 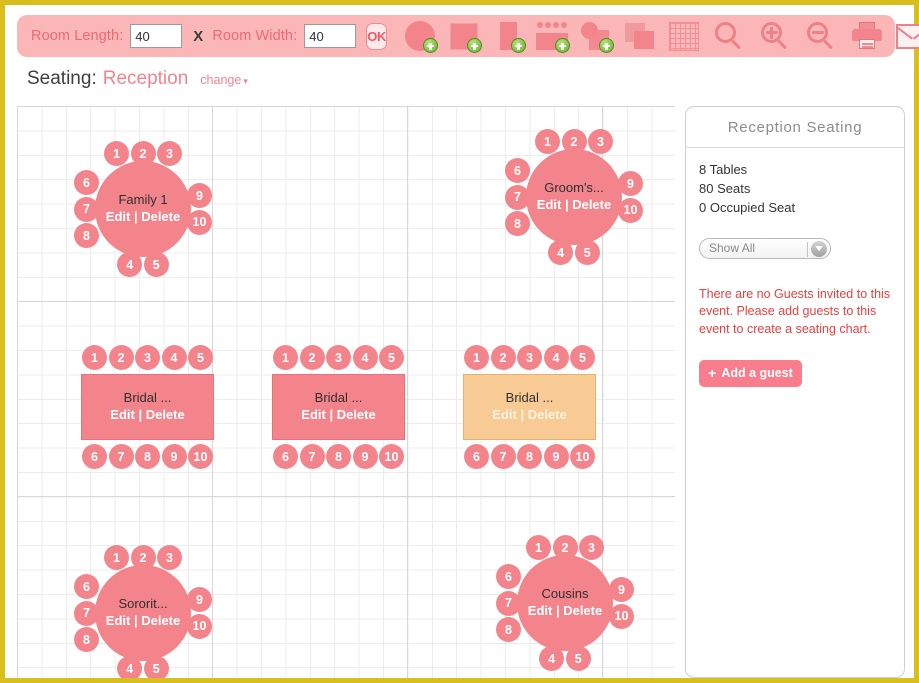 I want to click on print-icon, so click(x=867, y=36).